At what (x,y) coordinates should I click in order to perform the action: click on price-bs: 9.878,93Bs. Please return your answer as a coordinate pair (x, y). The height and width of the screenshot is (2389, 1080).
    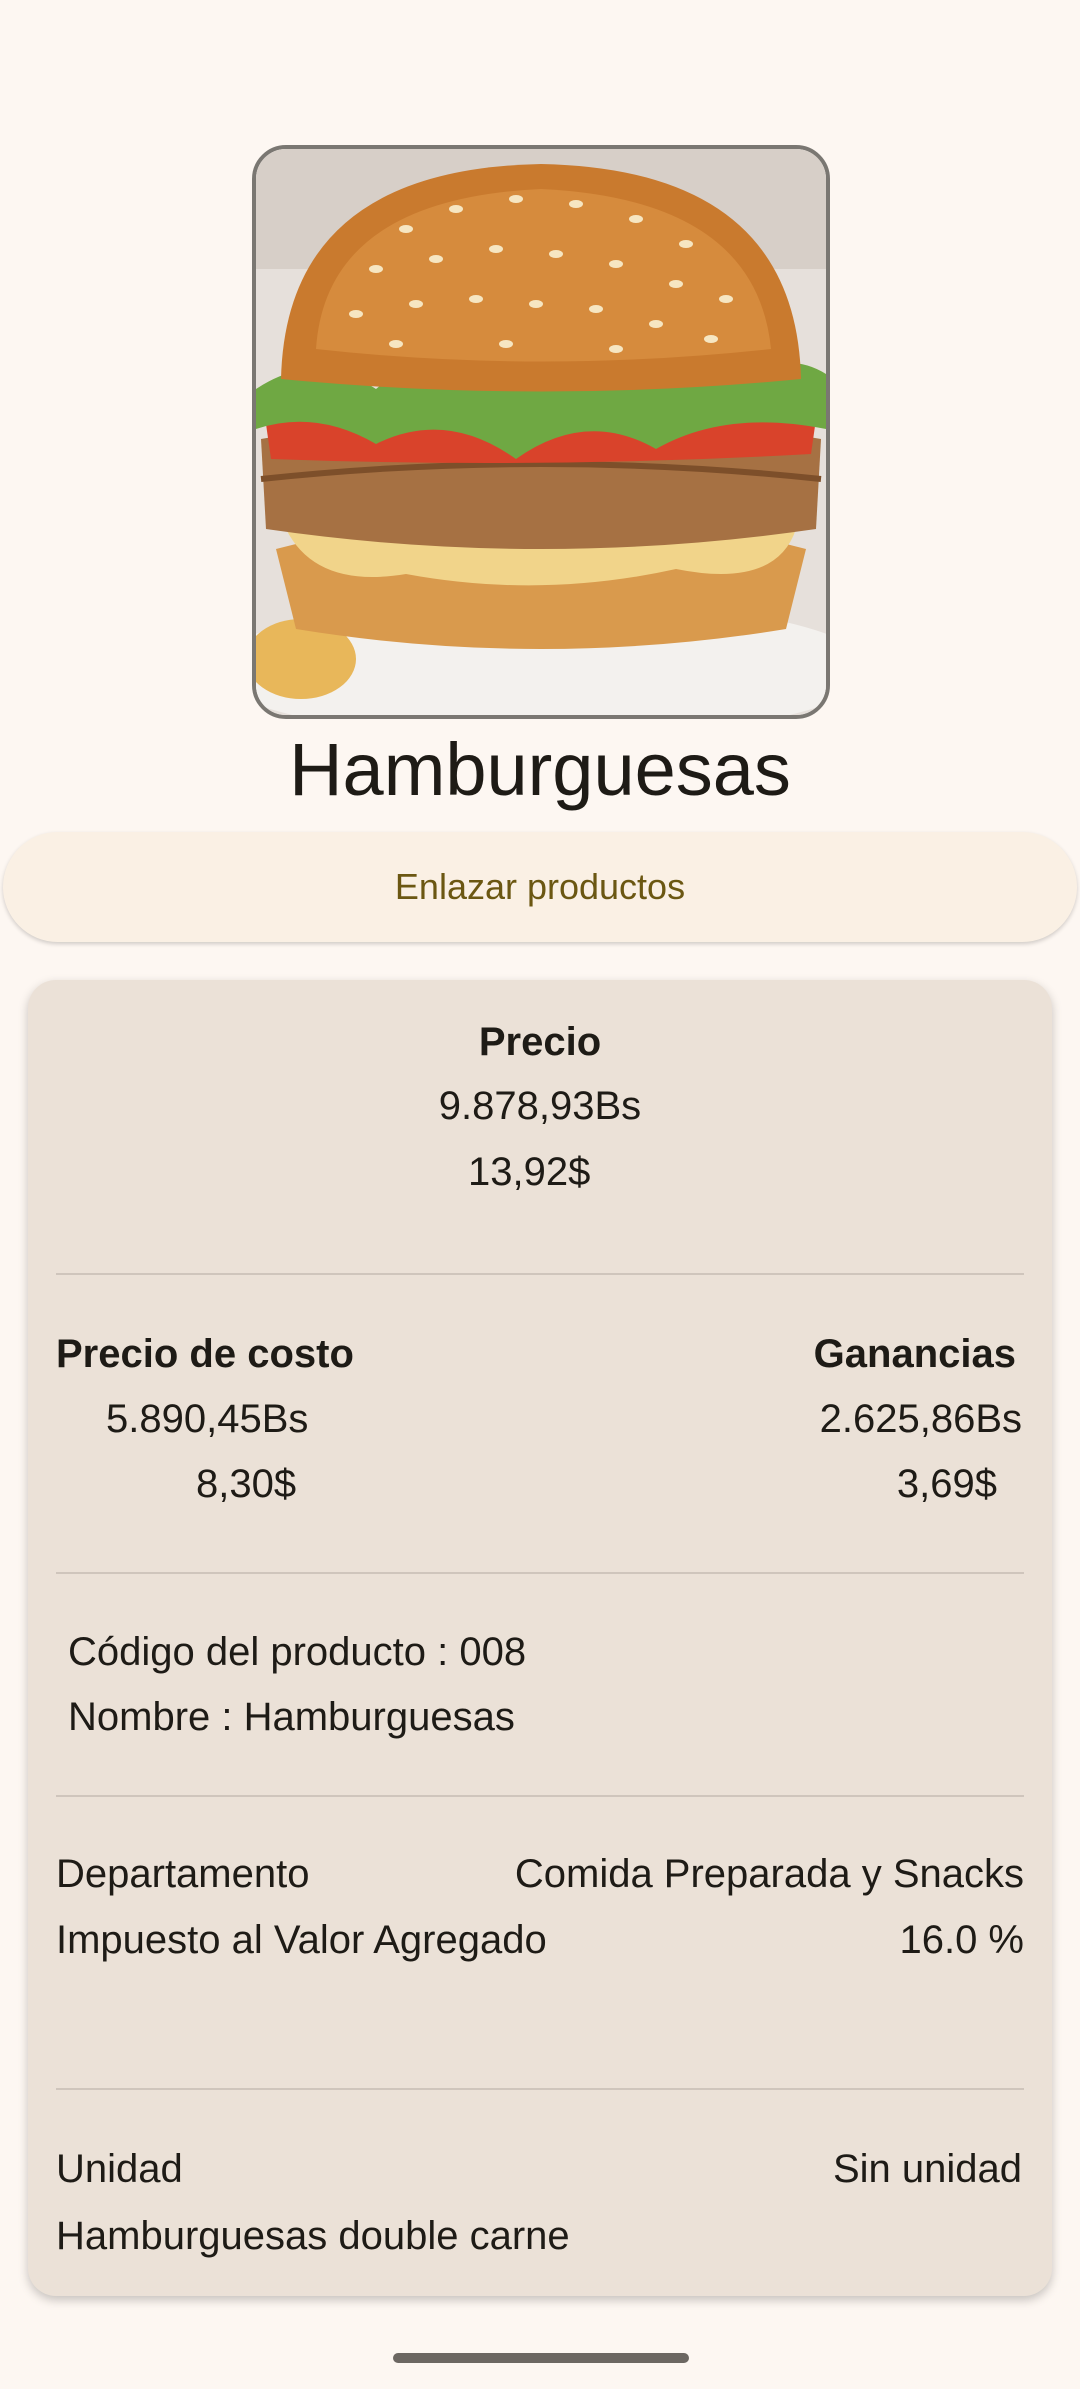
    Looking at the image, I should click on (540, 1106).